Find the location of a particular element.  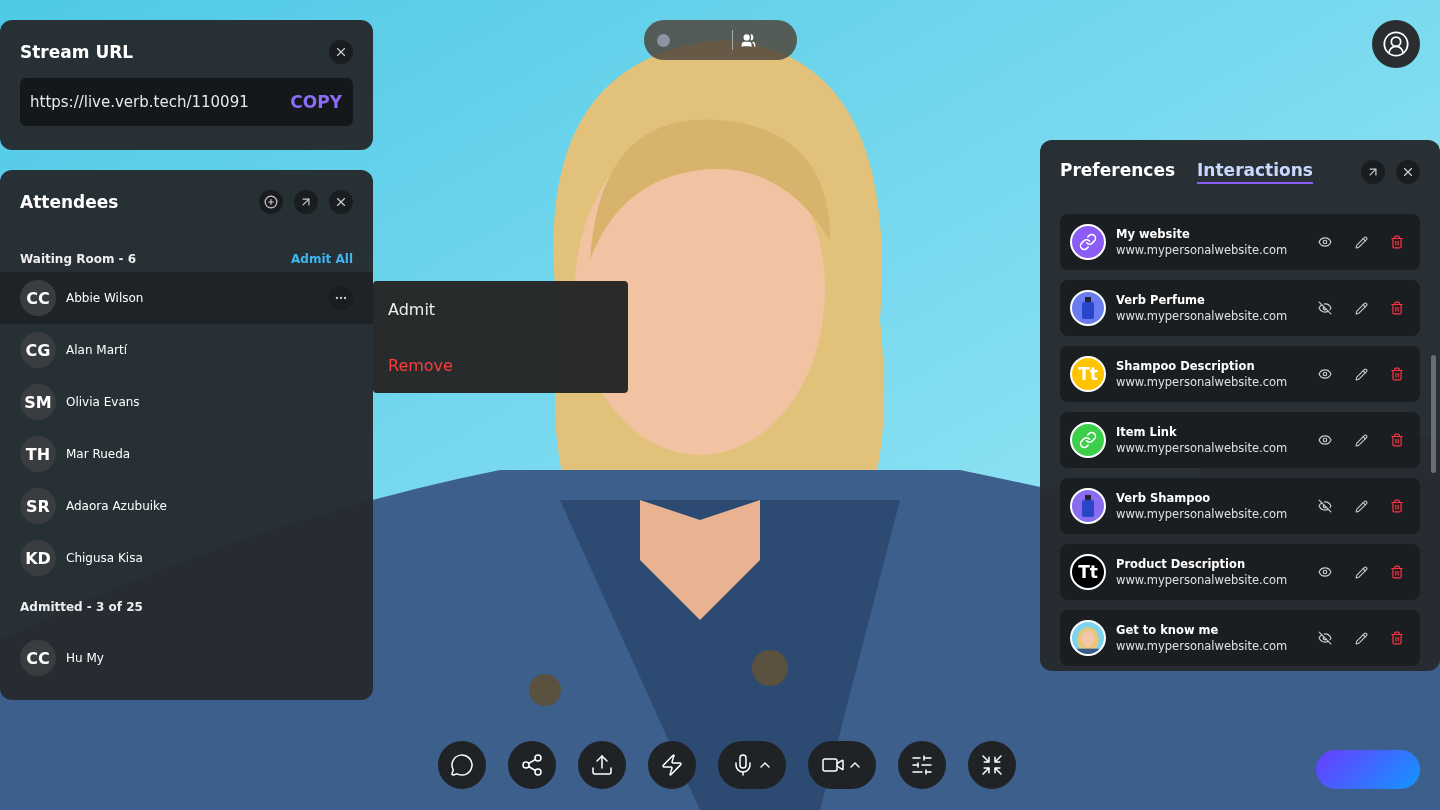

users-icon is located at coordinates (748, 40).